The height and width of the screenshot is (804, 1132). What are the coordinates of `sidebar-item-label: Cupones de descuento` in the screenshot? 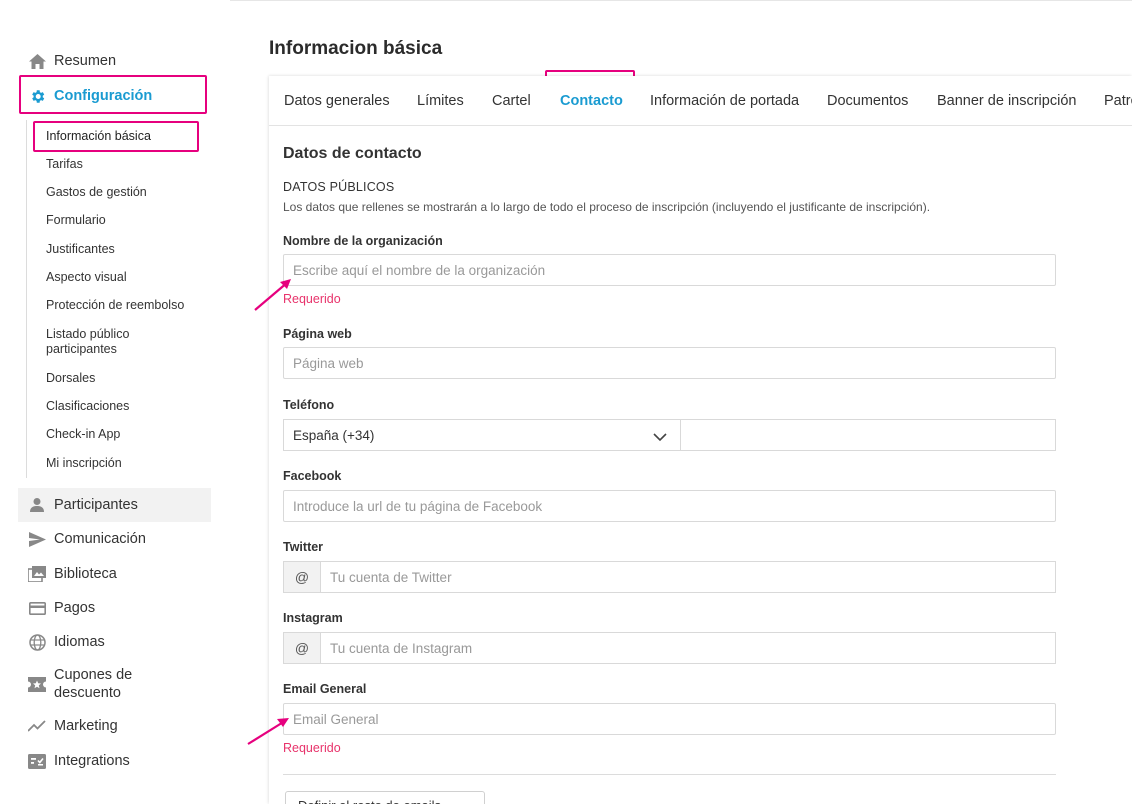 It's located at (93, 684).